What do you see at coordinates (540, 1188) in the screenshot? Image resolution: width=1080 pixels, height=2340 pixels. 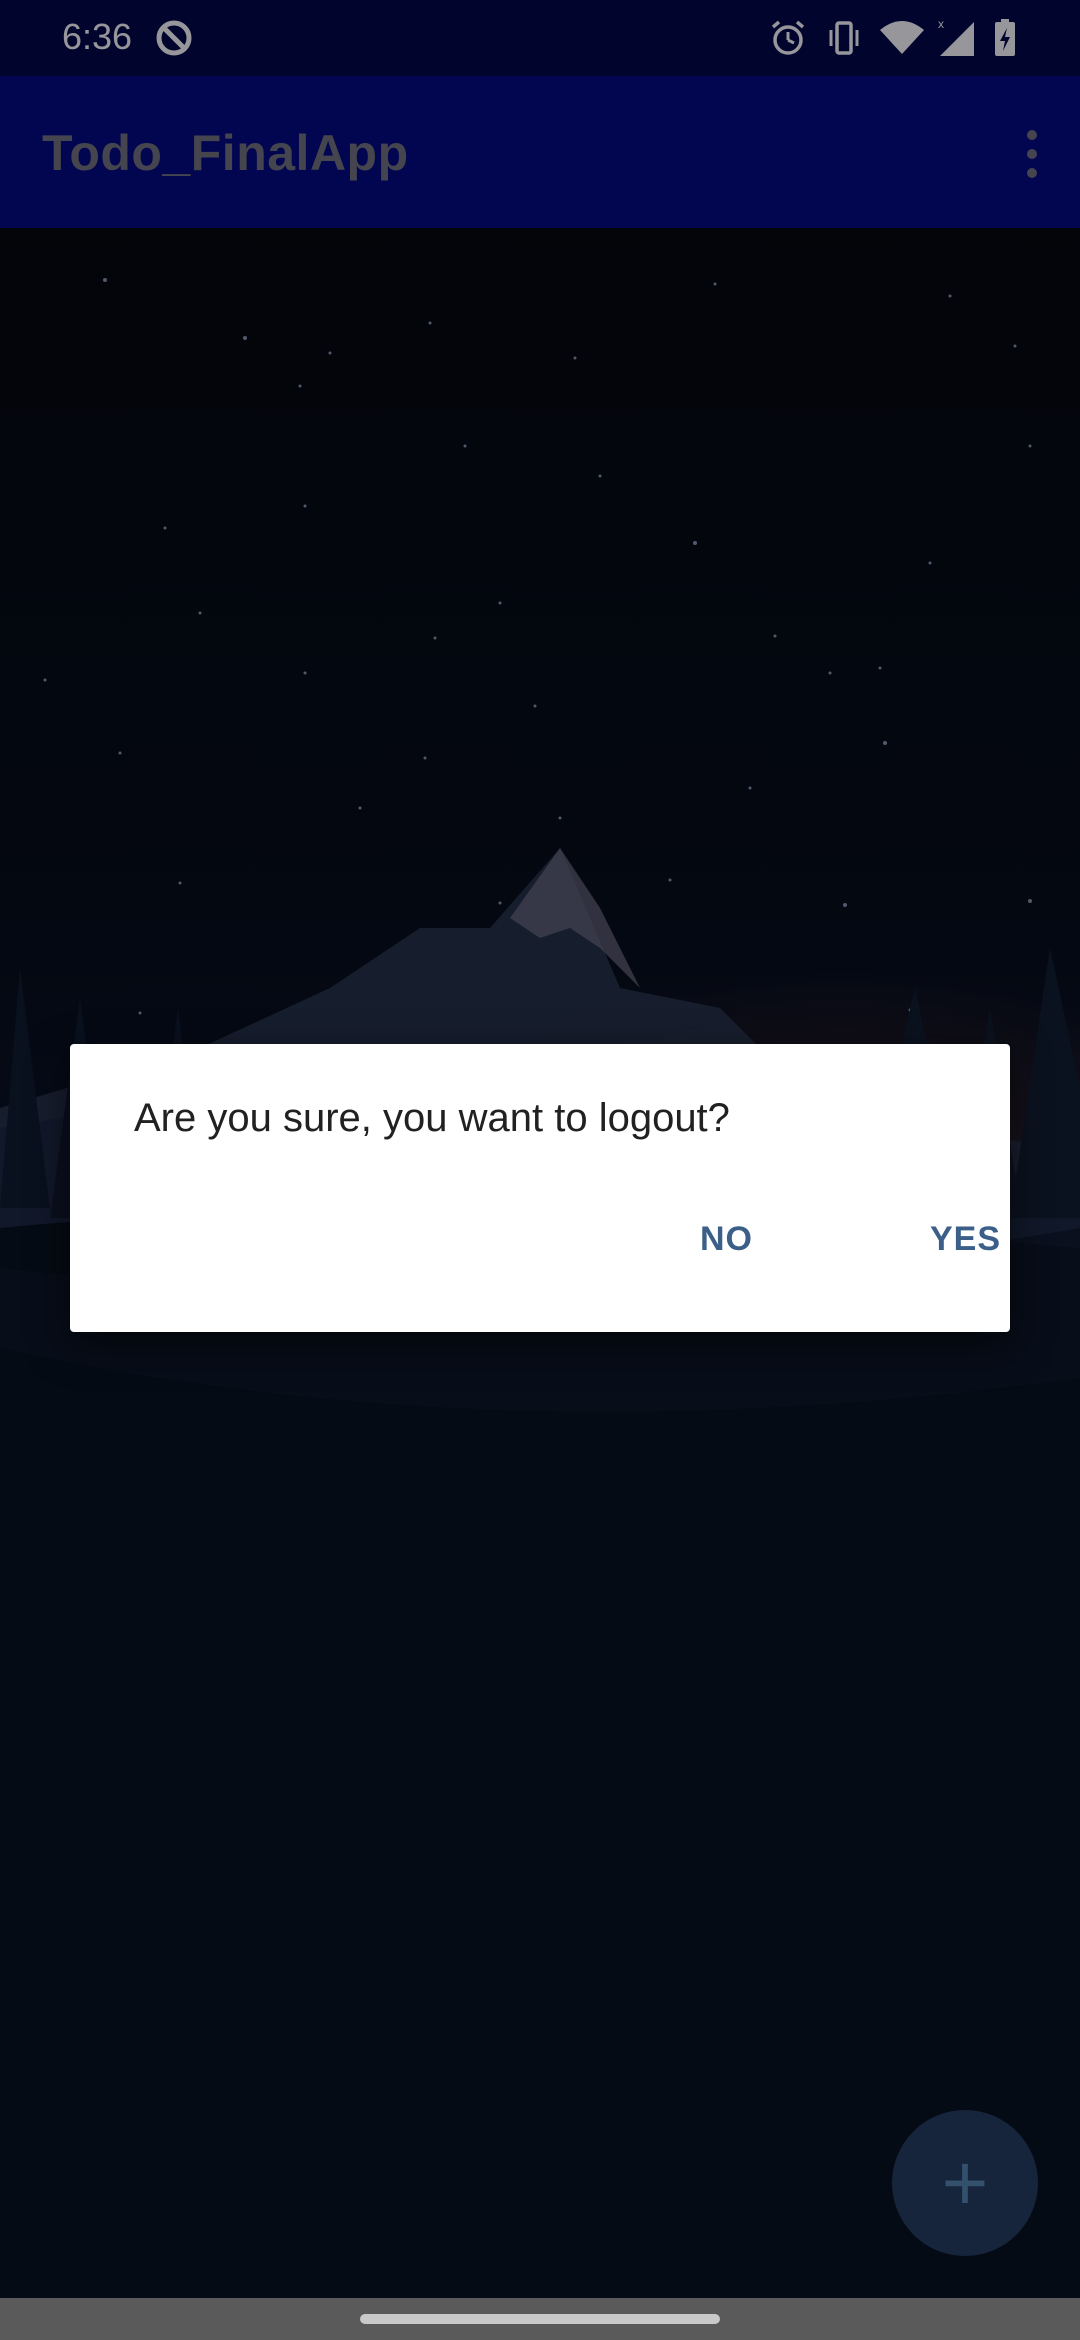 I see `logout-confirm-dialog: Are you sure, you want to logout? NO YES` at bounding box center [540, 1188].